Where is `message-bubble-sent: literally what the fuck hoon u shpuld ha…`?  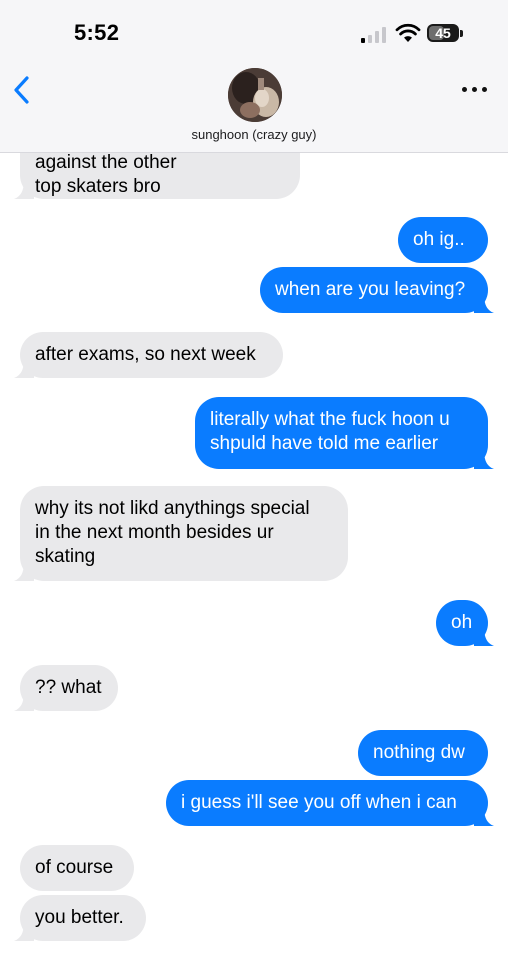 message-bubble-sent: literally what the fuck hoon u shpuld ha… is located at coordinates (344, 433).